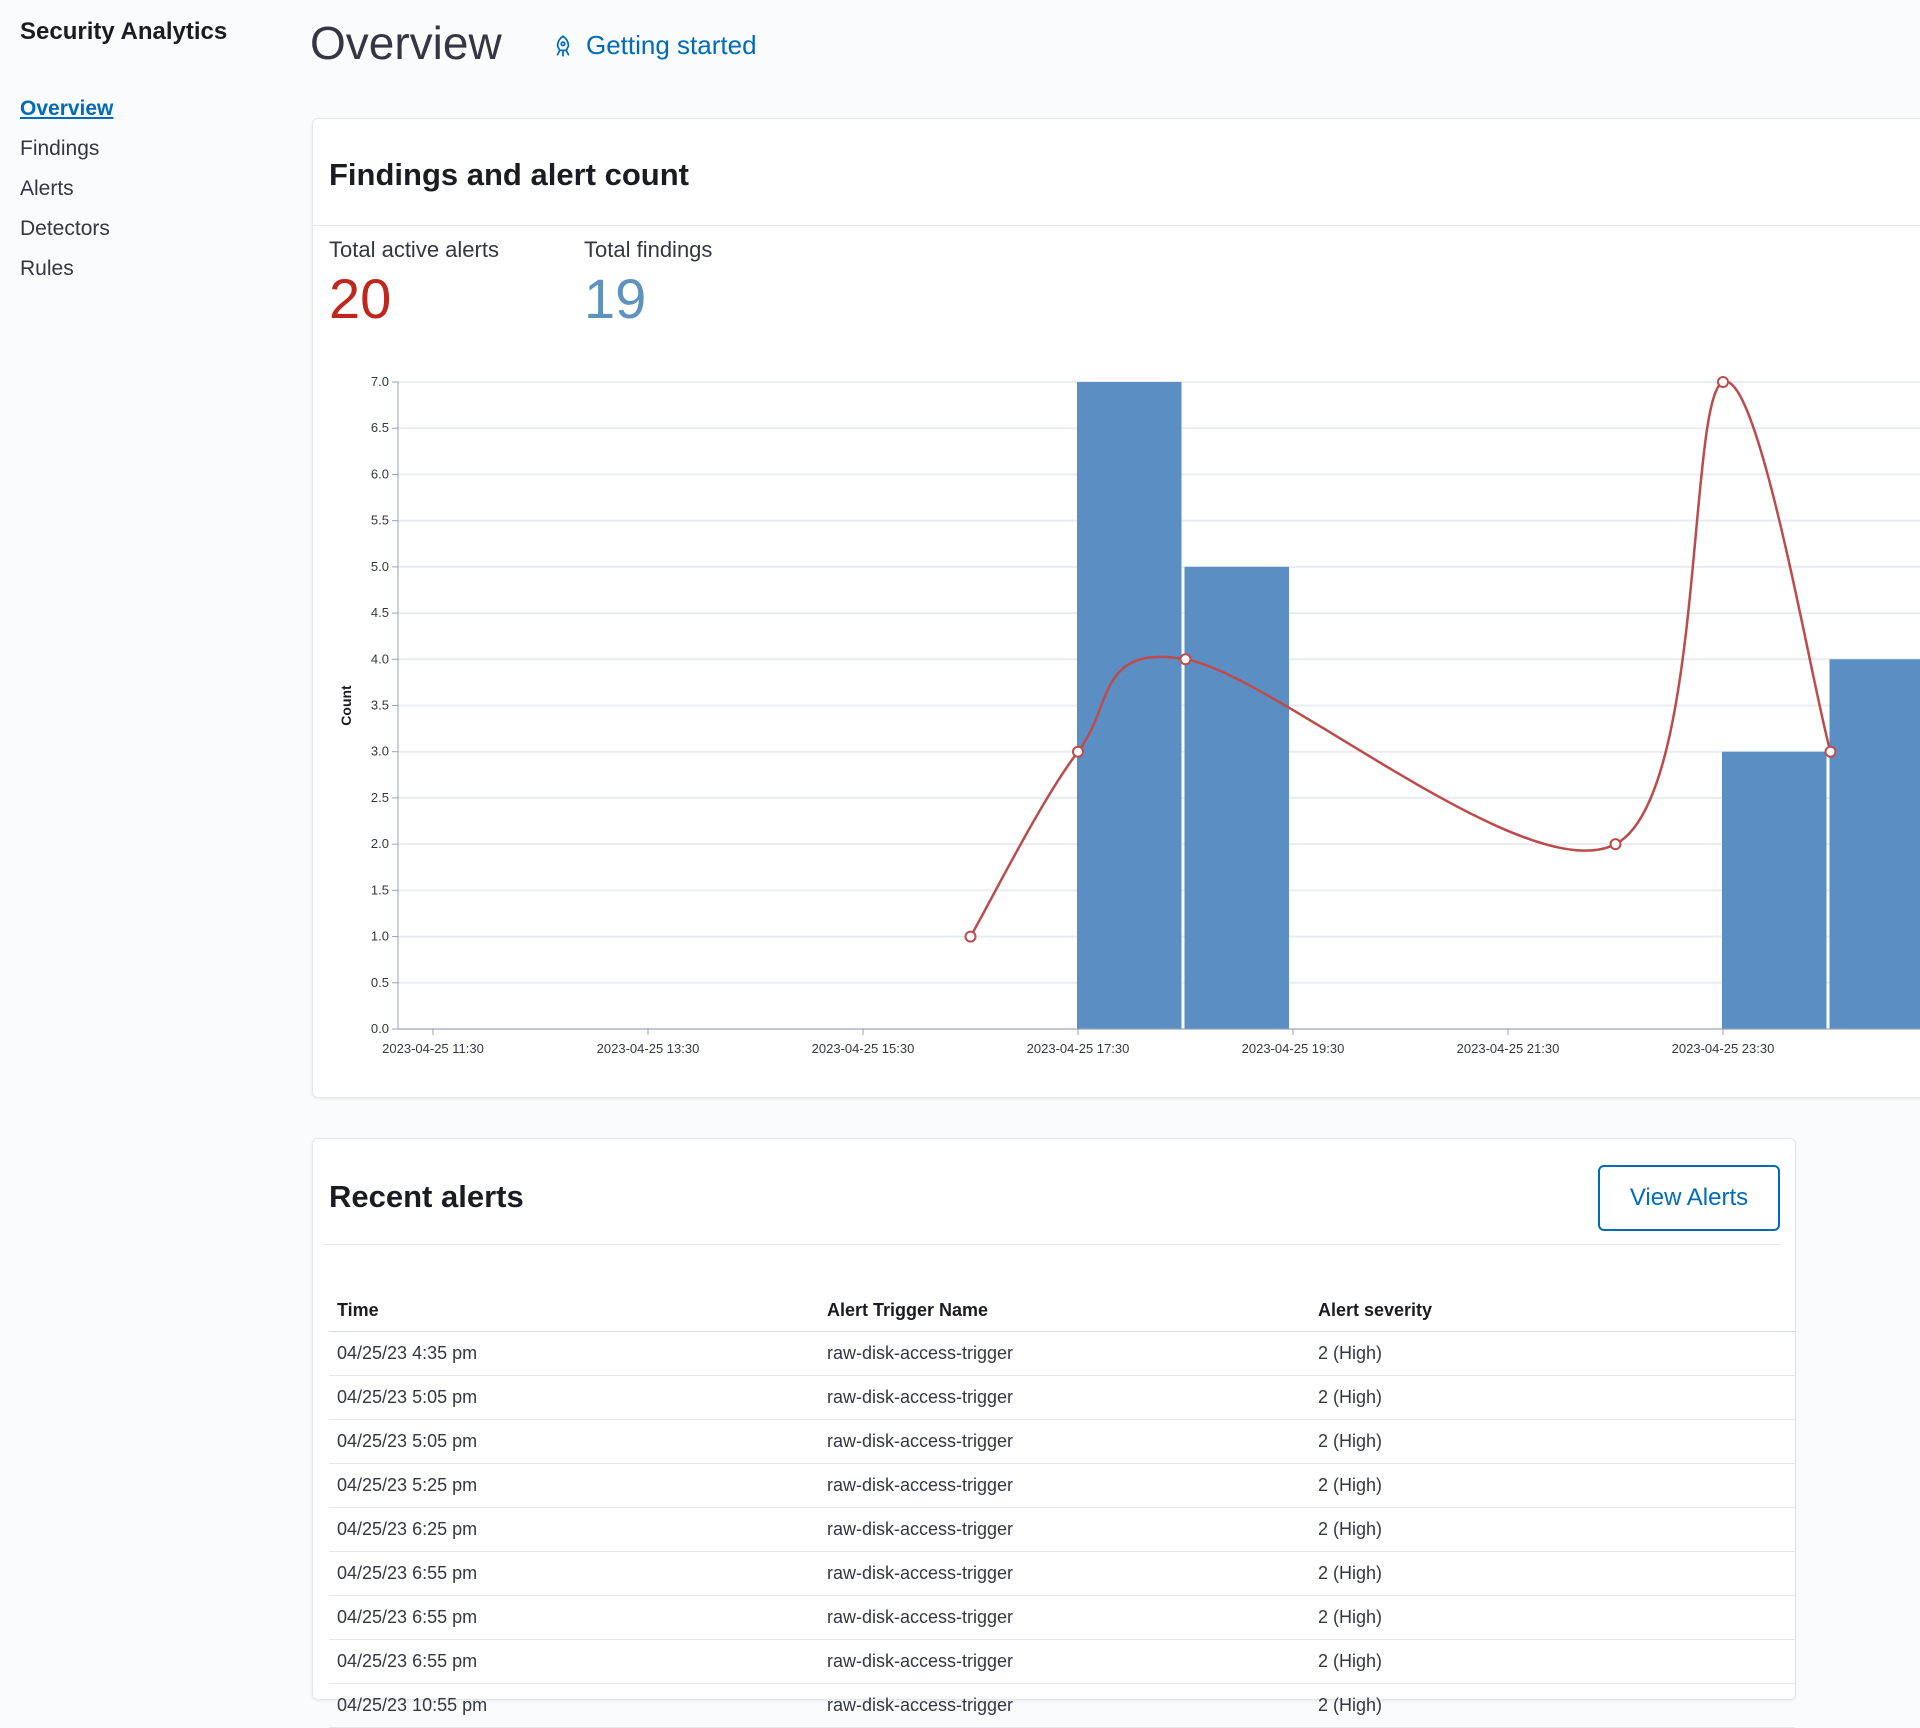 The image size is (1920, 1728). I want to click on y-tick-label: 3.5, so click(380, 705).